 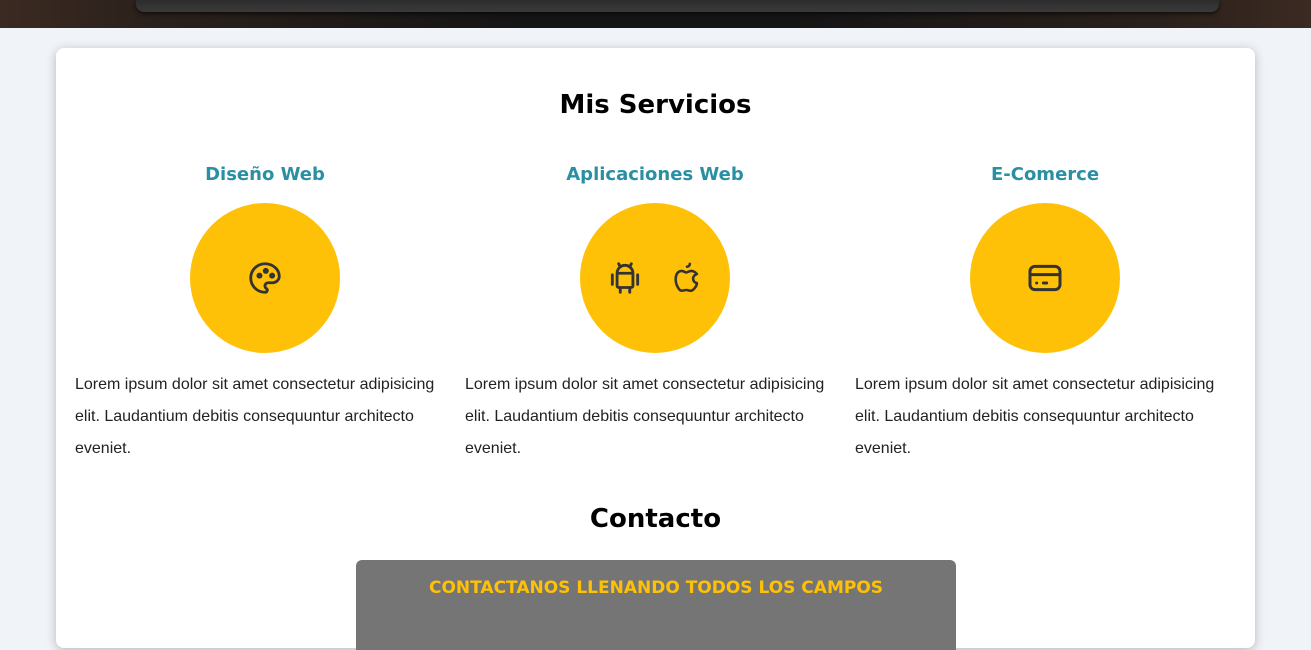 I want to click on palette-icon, so click(x=265, y=278).